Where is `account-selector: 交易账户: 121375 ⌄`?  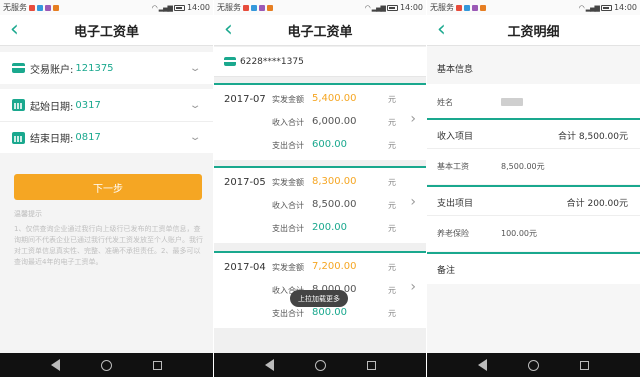 account-selector: 交易账户: 121375 ⌄ is located at coordinates (106, 68).